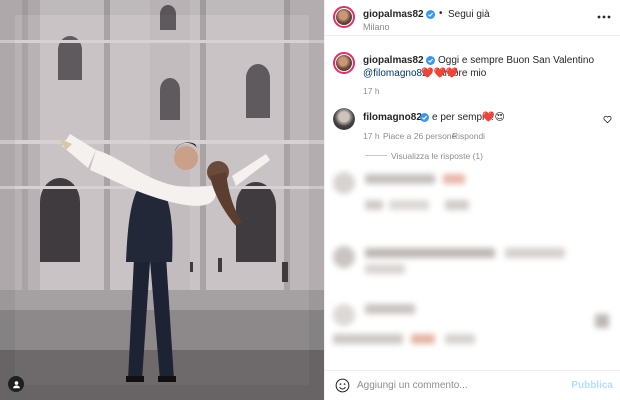 The height and width of the screenshot is (400, 620). Describe the element at coordinates (344, 63) in the screenshot. I see `caption-author-avatar` at that location.